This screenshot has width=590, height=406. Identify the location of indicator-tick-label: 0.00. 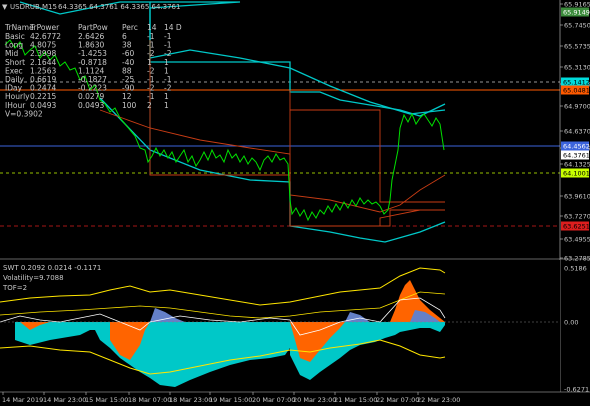
(571, 323).